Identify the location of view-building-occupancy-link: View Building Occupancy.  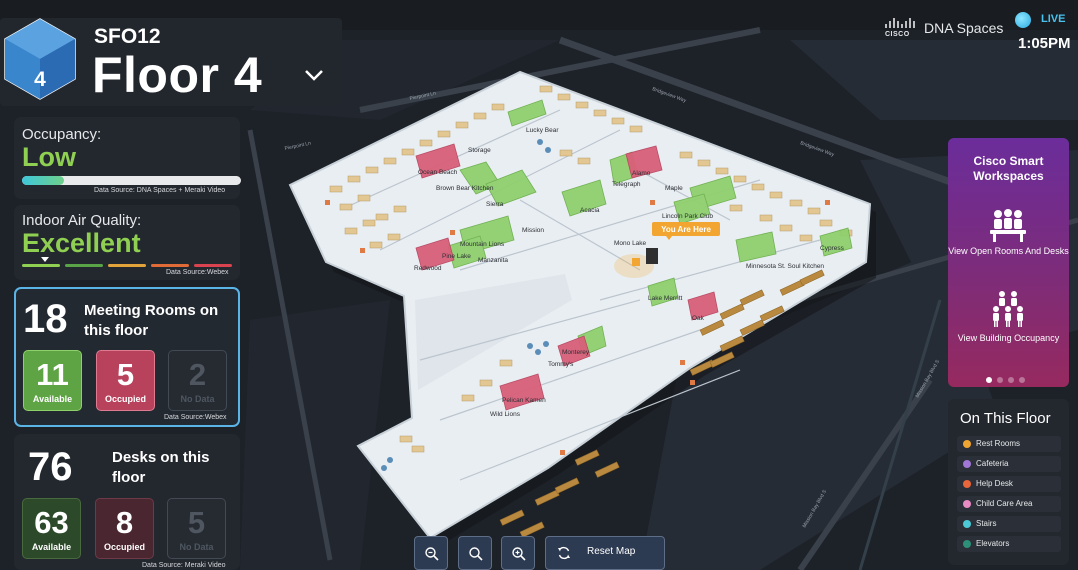
(1008, 338).